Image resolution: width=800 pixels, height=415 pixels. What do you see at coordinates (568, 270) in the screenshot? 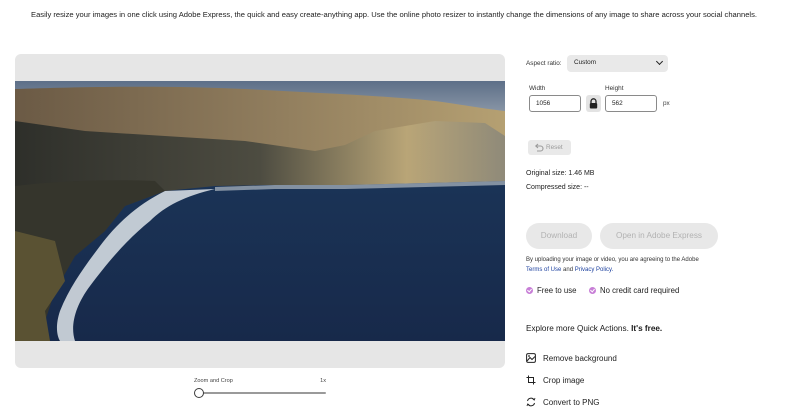
I see `terms-and: and` at bounding box center [568, 270].